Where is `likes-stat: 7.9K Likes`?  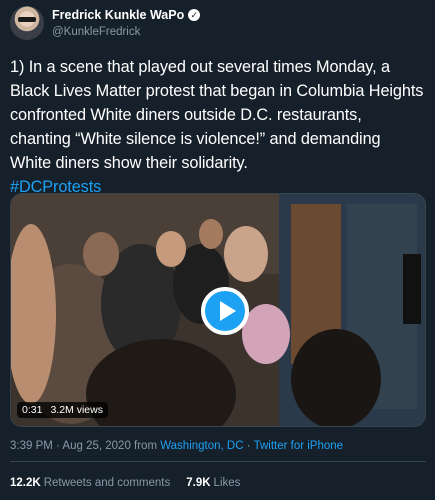 likes-stat: 7.9K Likes is located at coordinates (213, 483).